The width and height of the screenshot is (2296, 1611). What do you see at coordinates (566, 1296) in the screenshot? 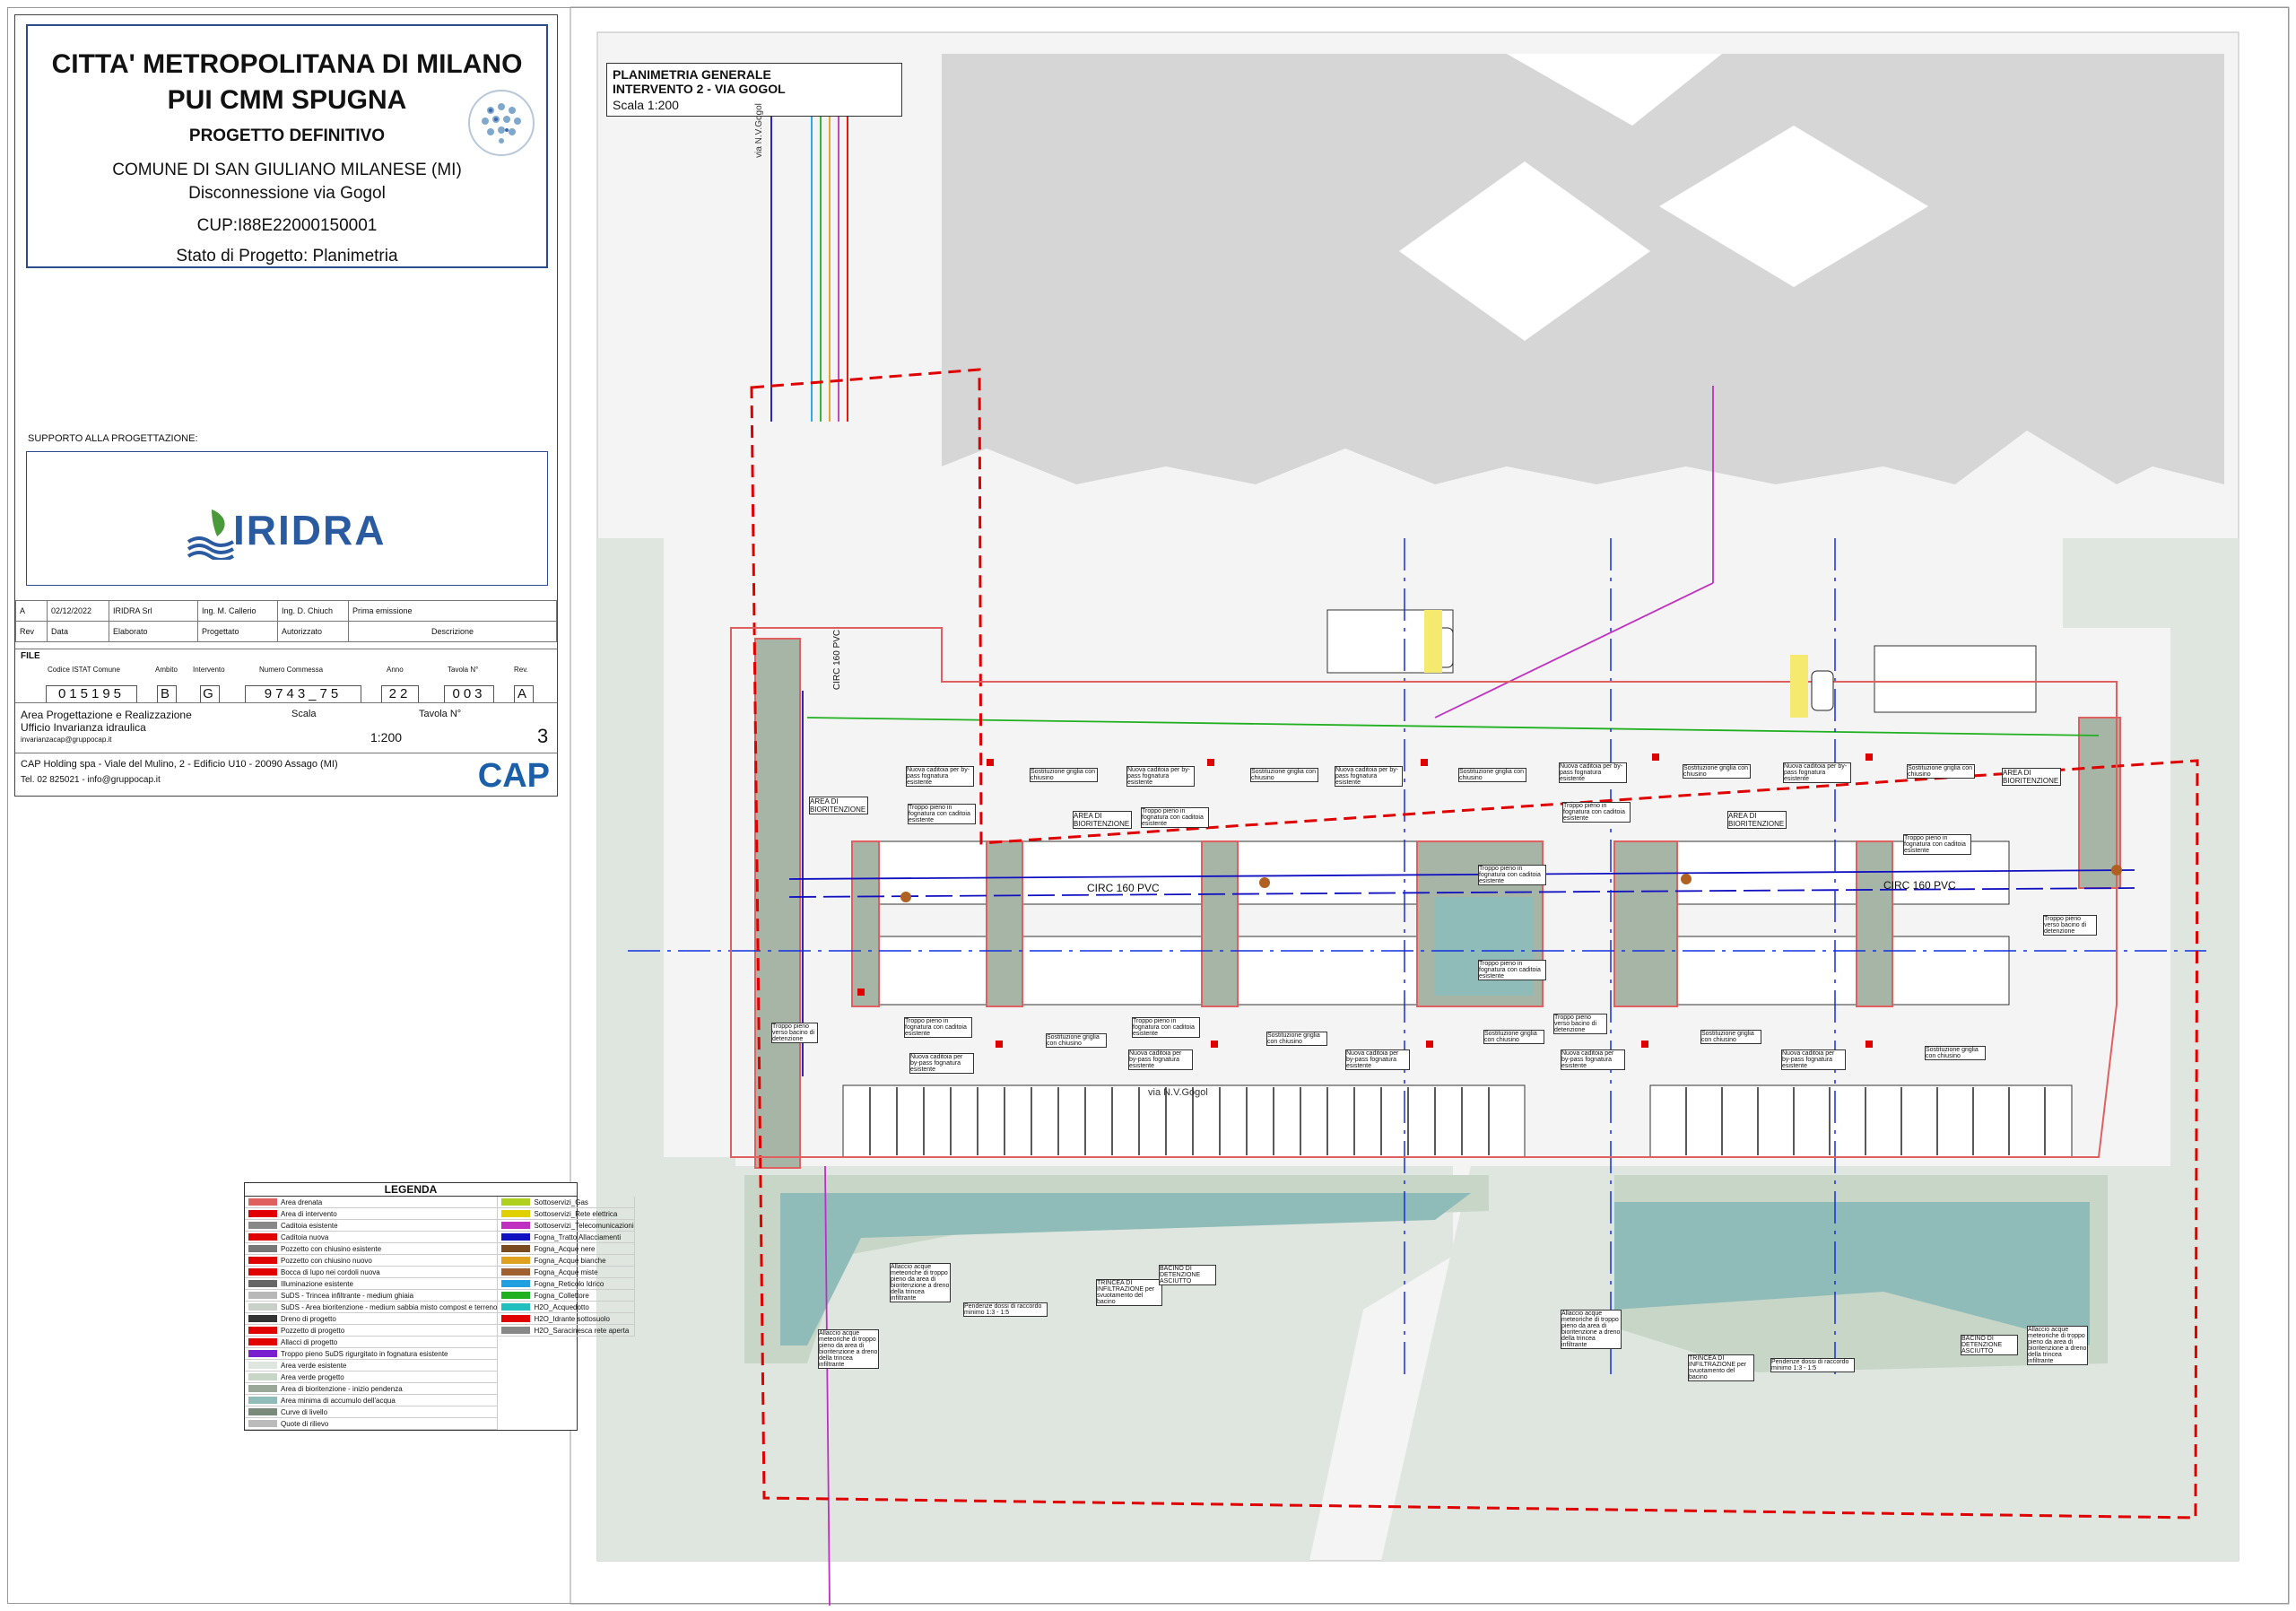
I see `legend-item: Fogna_Collettore` at bounding box center [566, 1296].